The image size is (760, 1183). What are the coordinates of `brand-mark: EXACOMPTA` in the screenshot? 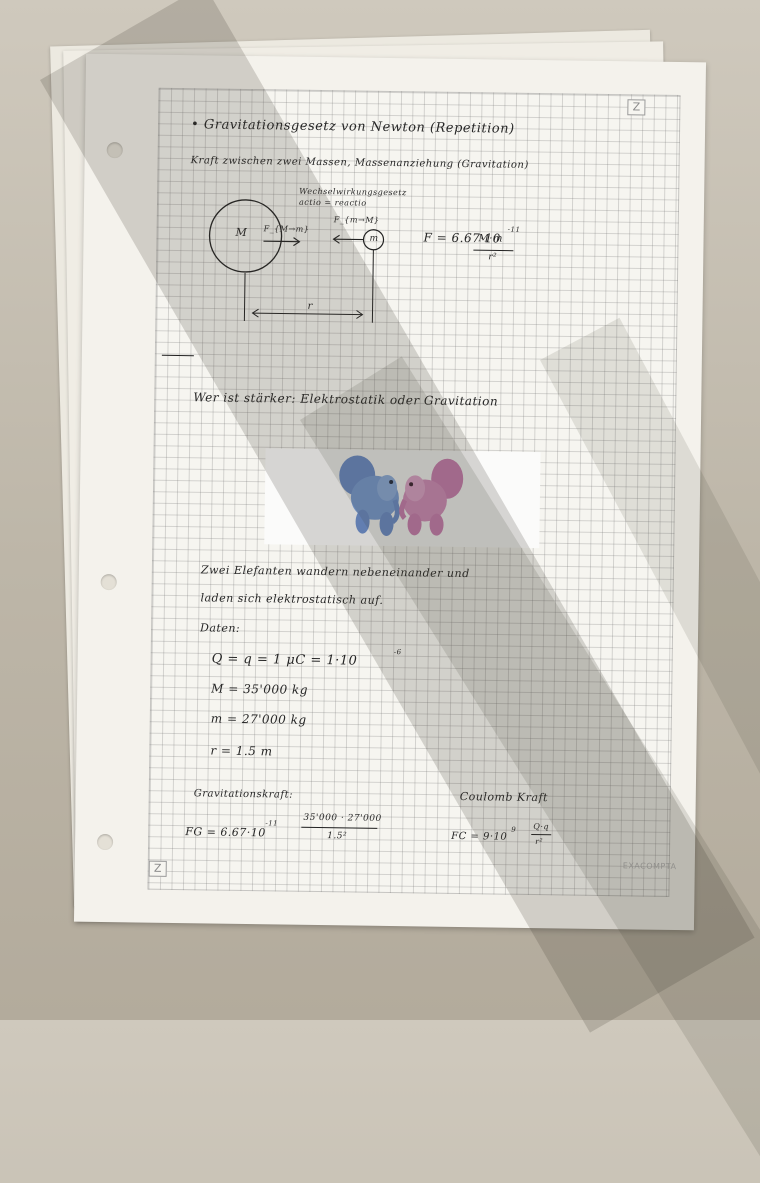 It's located at (650, 866).